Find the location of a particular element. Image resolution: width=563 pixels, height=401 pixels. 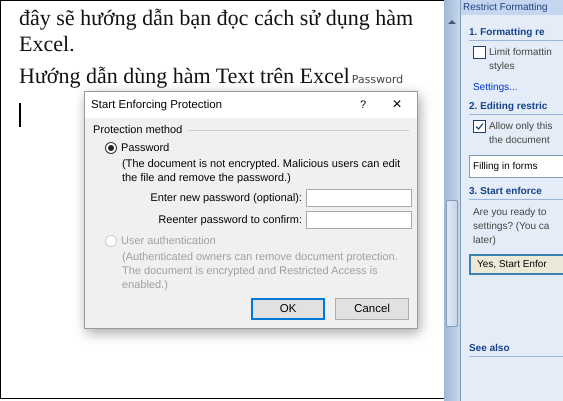

checkbox-label: Allow only this the document is located at coordinates (520, 134).